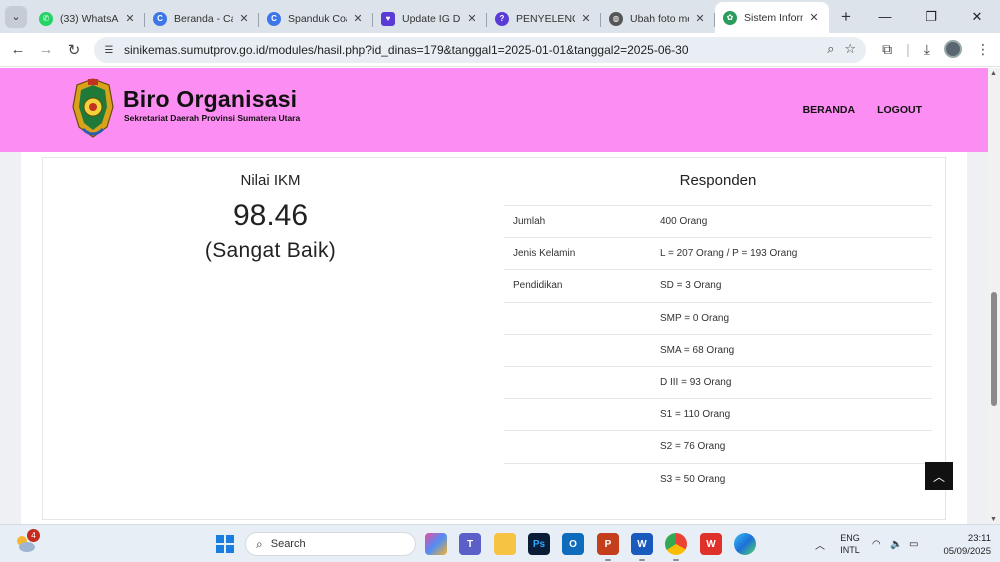 This screenshot has height=562, width=1000. Describe the element at coordinates (46, 49) in the screenshot. I see `forward-arrow-icon: →` at that location.